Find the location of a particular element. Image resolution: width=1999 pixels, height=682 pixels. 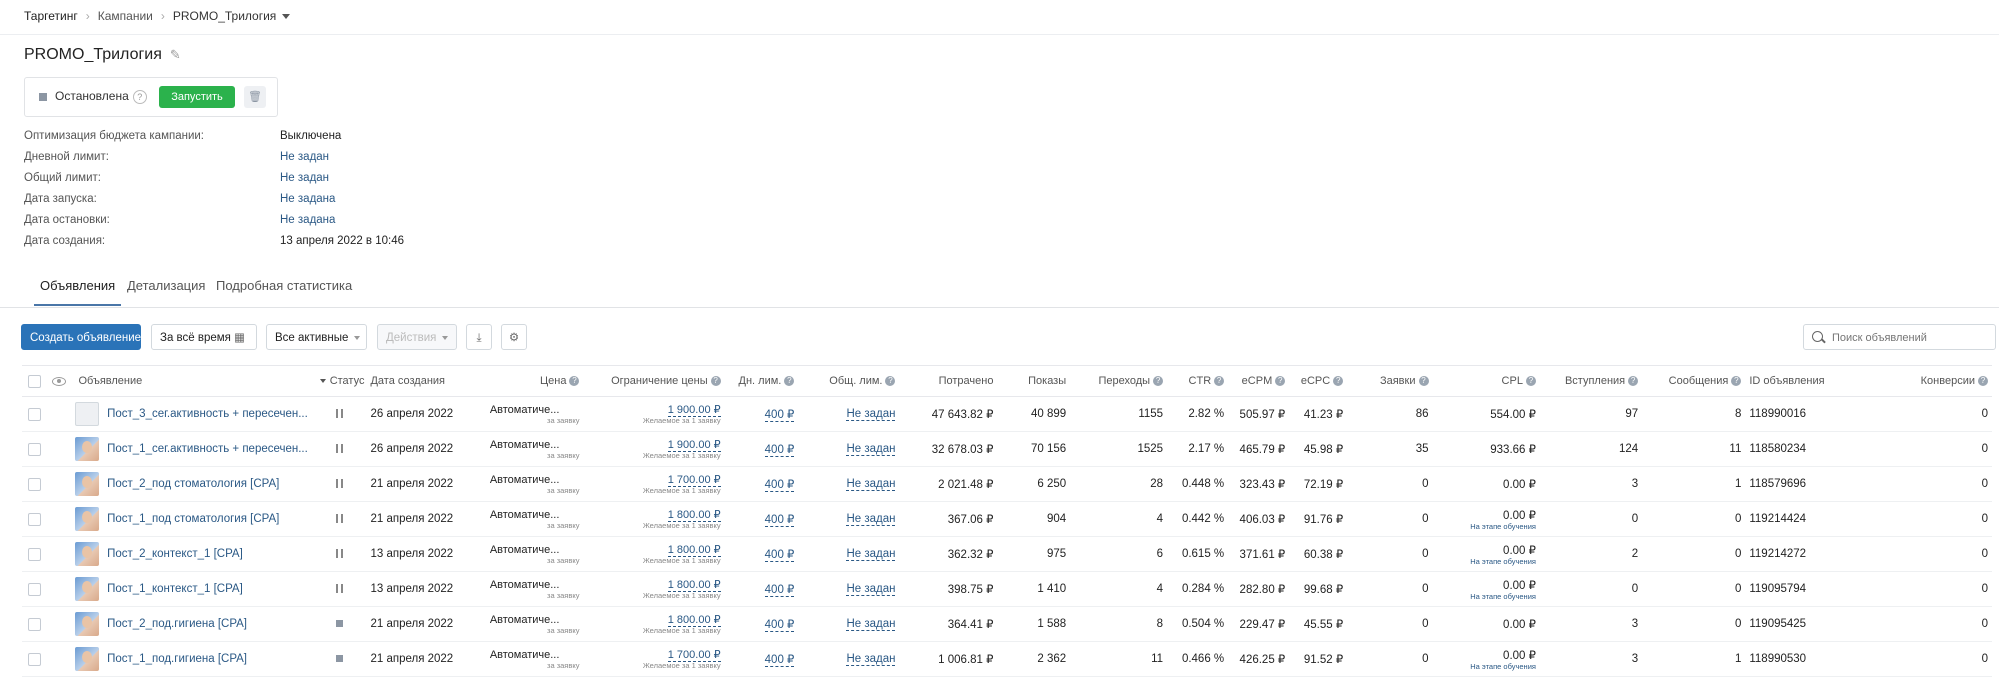

breadcrumb-campaigns: Кампании is located at coordinates (125, 16).